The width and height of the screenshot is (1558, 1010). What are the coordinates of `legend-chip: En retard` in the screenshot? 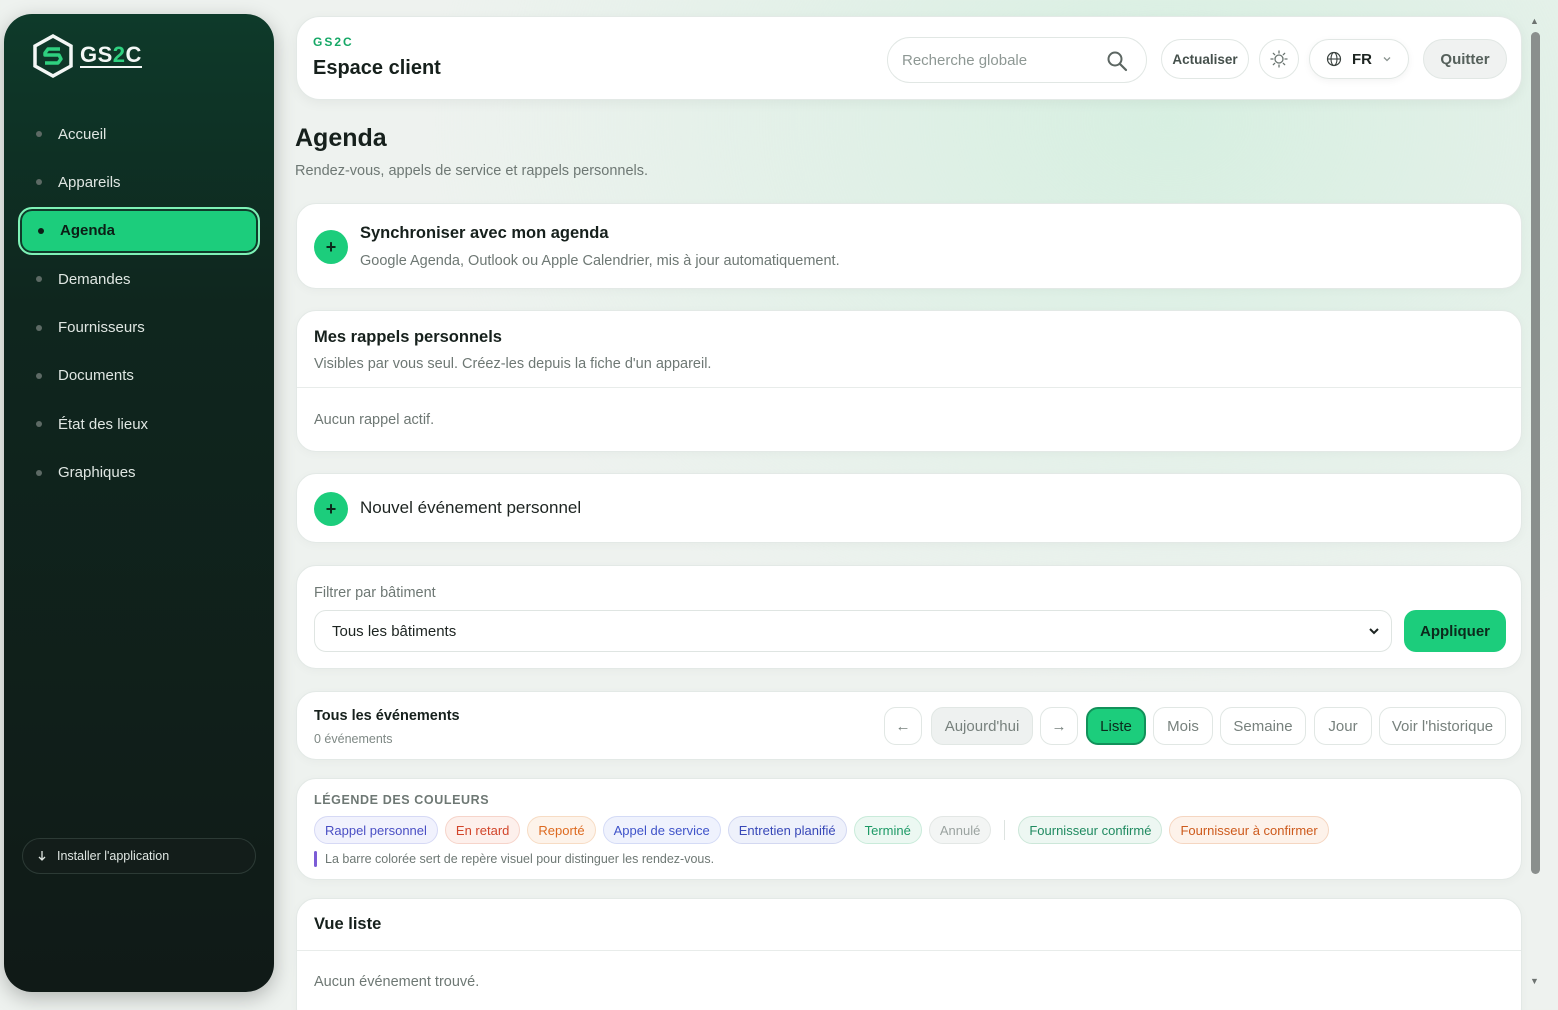 It's located at (482, 830).